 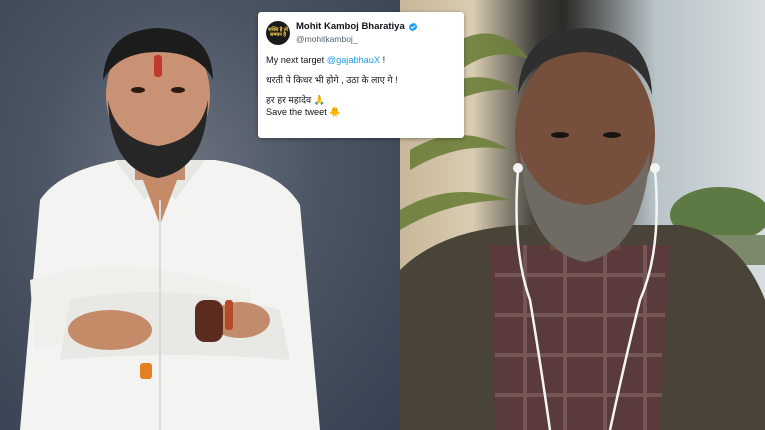 What do you see at coordinates (412, 27) in the screenshot?
I see `verified-badge-icon` at bounding box center [412, 27].